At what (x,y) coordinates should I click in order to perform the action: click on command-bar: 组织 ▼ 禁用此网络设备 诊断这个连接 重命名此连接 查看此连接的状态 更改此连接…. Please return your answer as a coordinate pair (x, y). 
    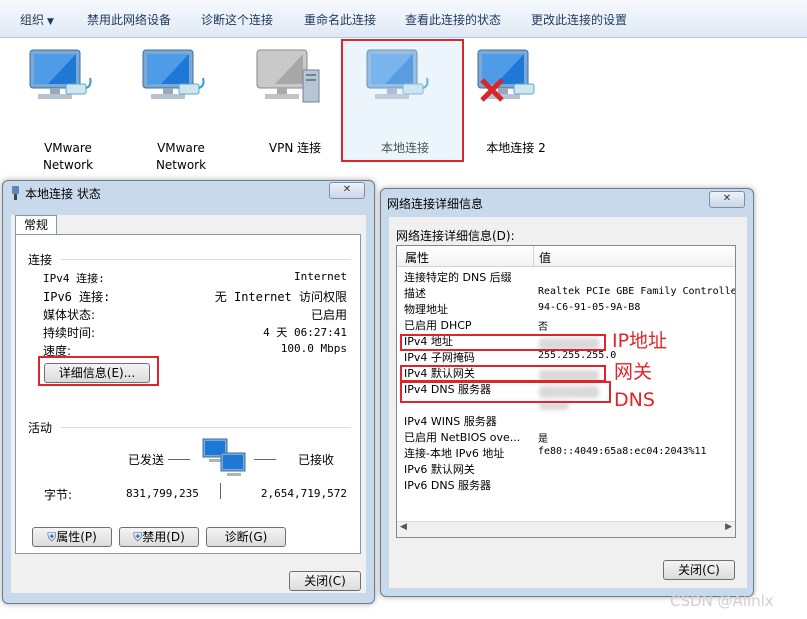
    Looking at the image, I should click on (403, 19).